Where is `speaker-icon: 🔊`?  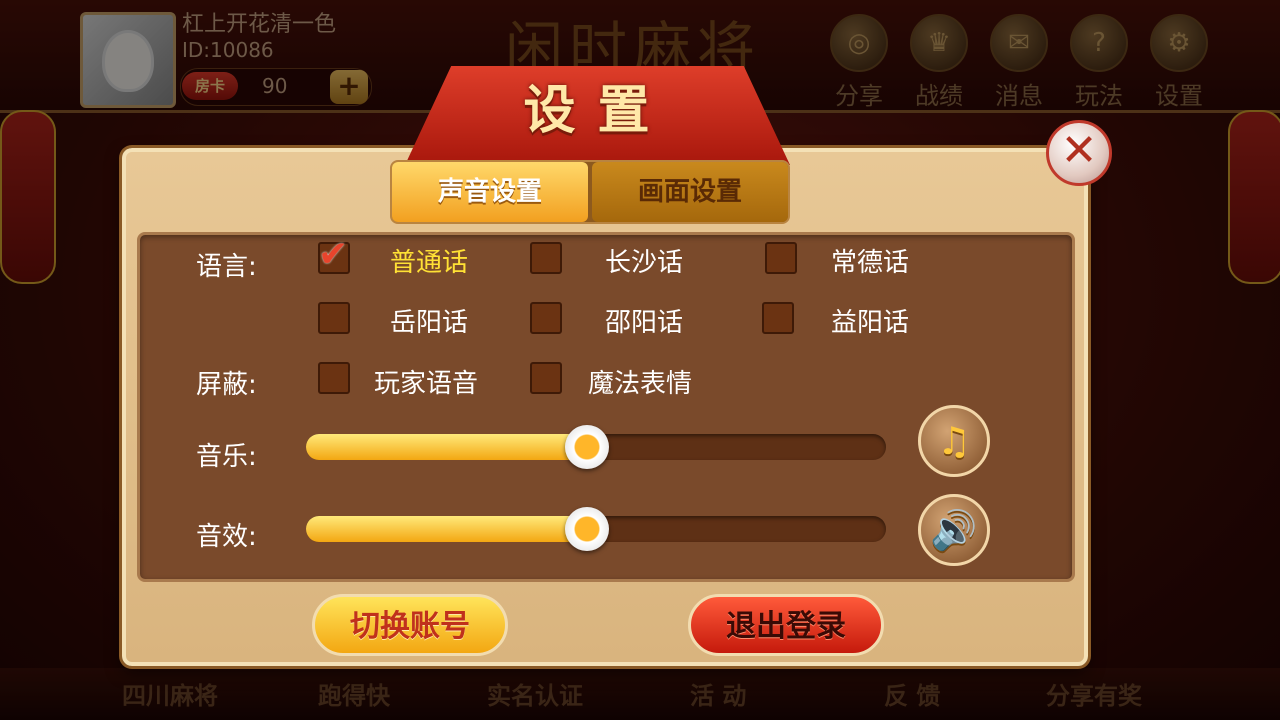 speaker-icon: 🔊 is located at coordinates (954, 530).